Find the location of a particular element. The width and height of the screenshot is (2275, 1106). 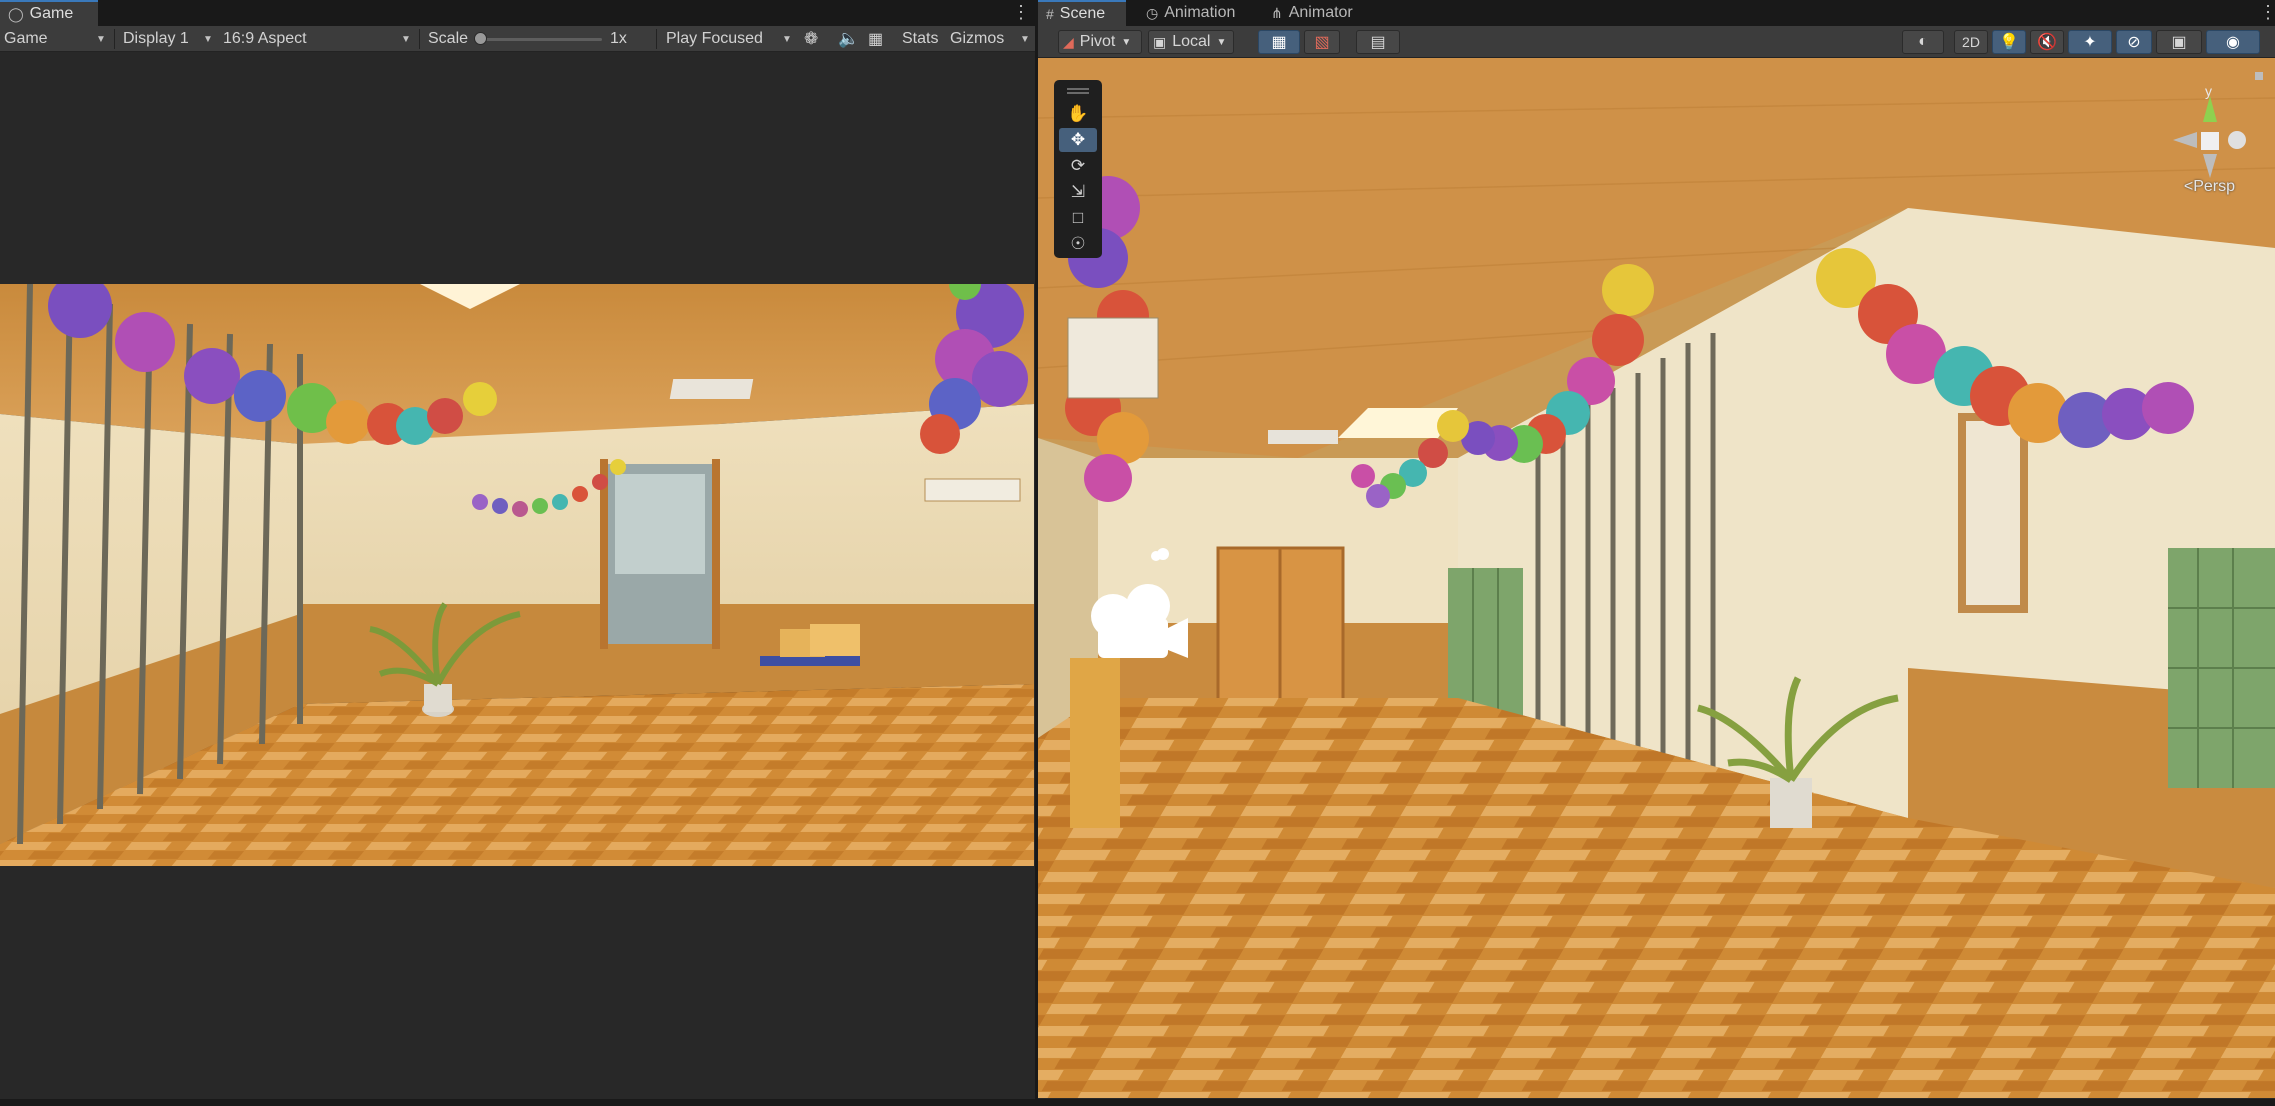

grid-visibility-button: ▤ is located at coordinates (1378, 42).